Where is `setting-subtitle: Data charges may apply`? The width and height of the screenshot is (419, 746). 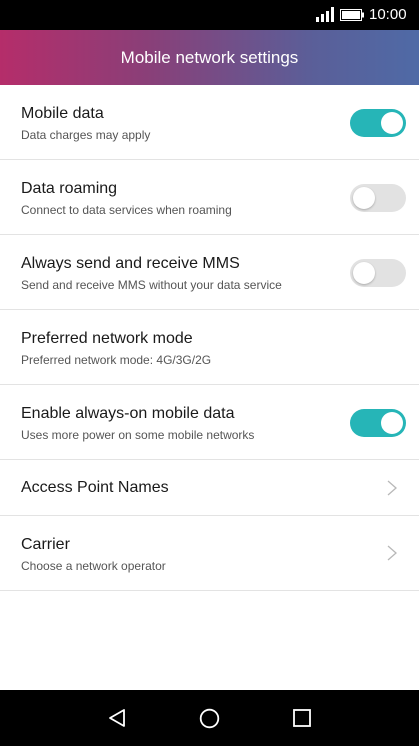
setting-subtitle: Data charges may apply is located at coordinates (86, 135).